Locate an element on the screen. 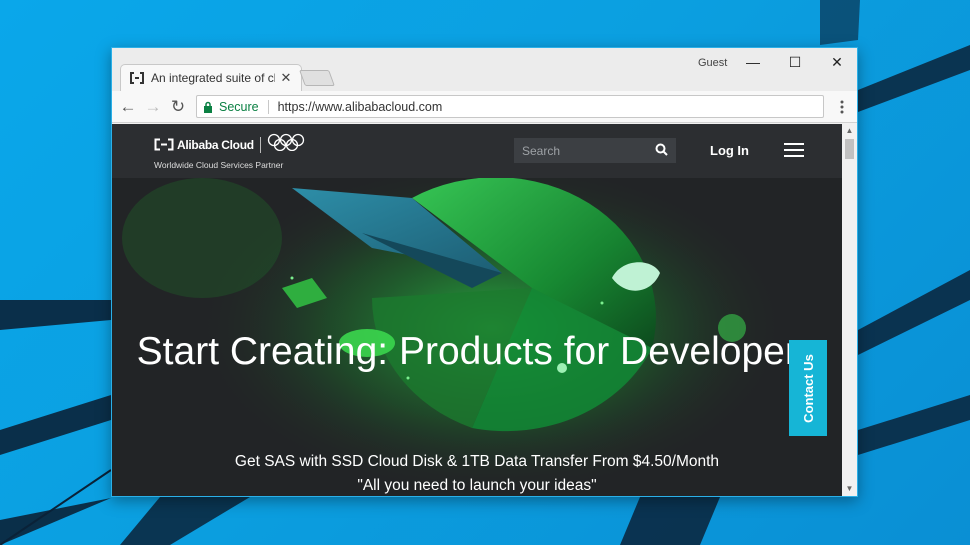 Image resolution: width=970 pixels, height=545 pixels. contact-us-button: Contact Us is located at coordinates (808, 388).